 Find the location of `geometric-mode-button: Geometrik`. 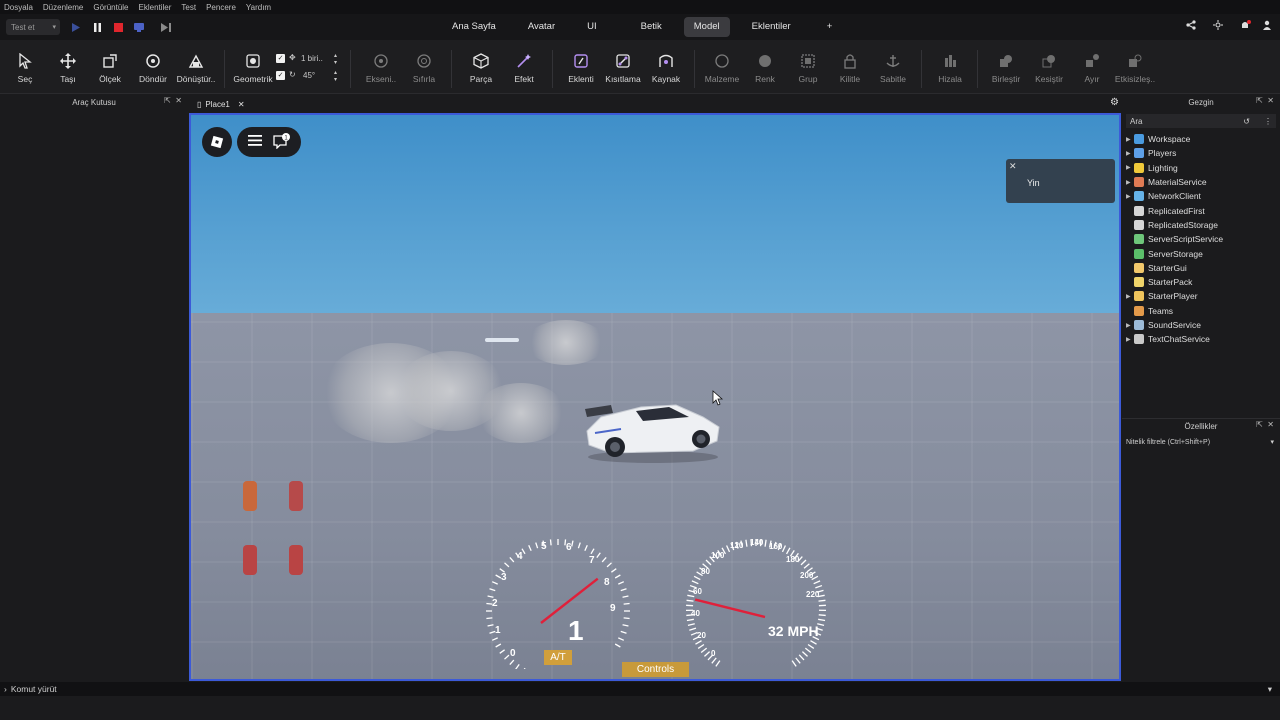

geometric-mode-button: Geometrik is located at coordinates (253, 68).